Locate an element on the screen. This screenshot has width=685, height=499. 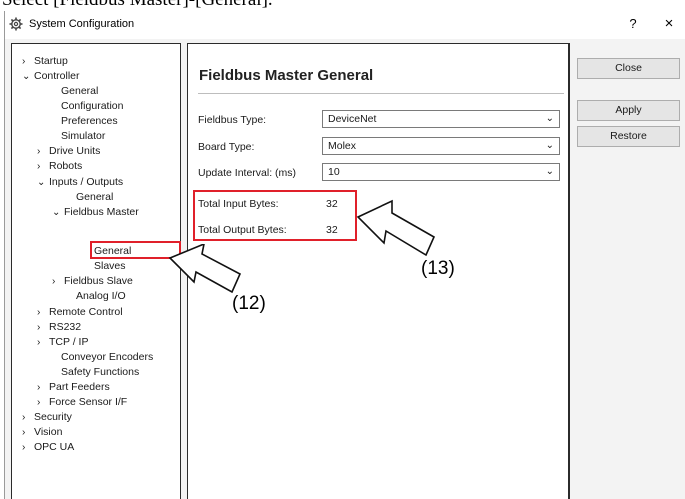
restore-button: Restore is located at coordinates (628, 136).